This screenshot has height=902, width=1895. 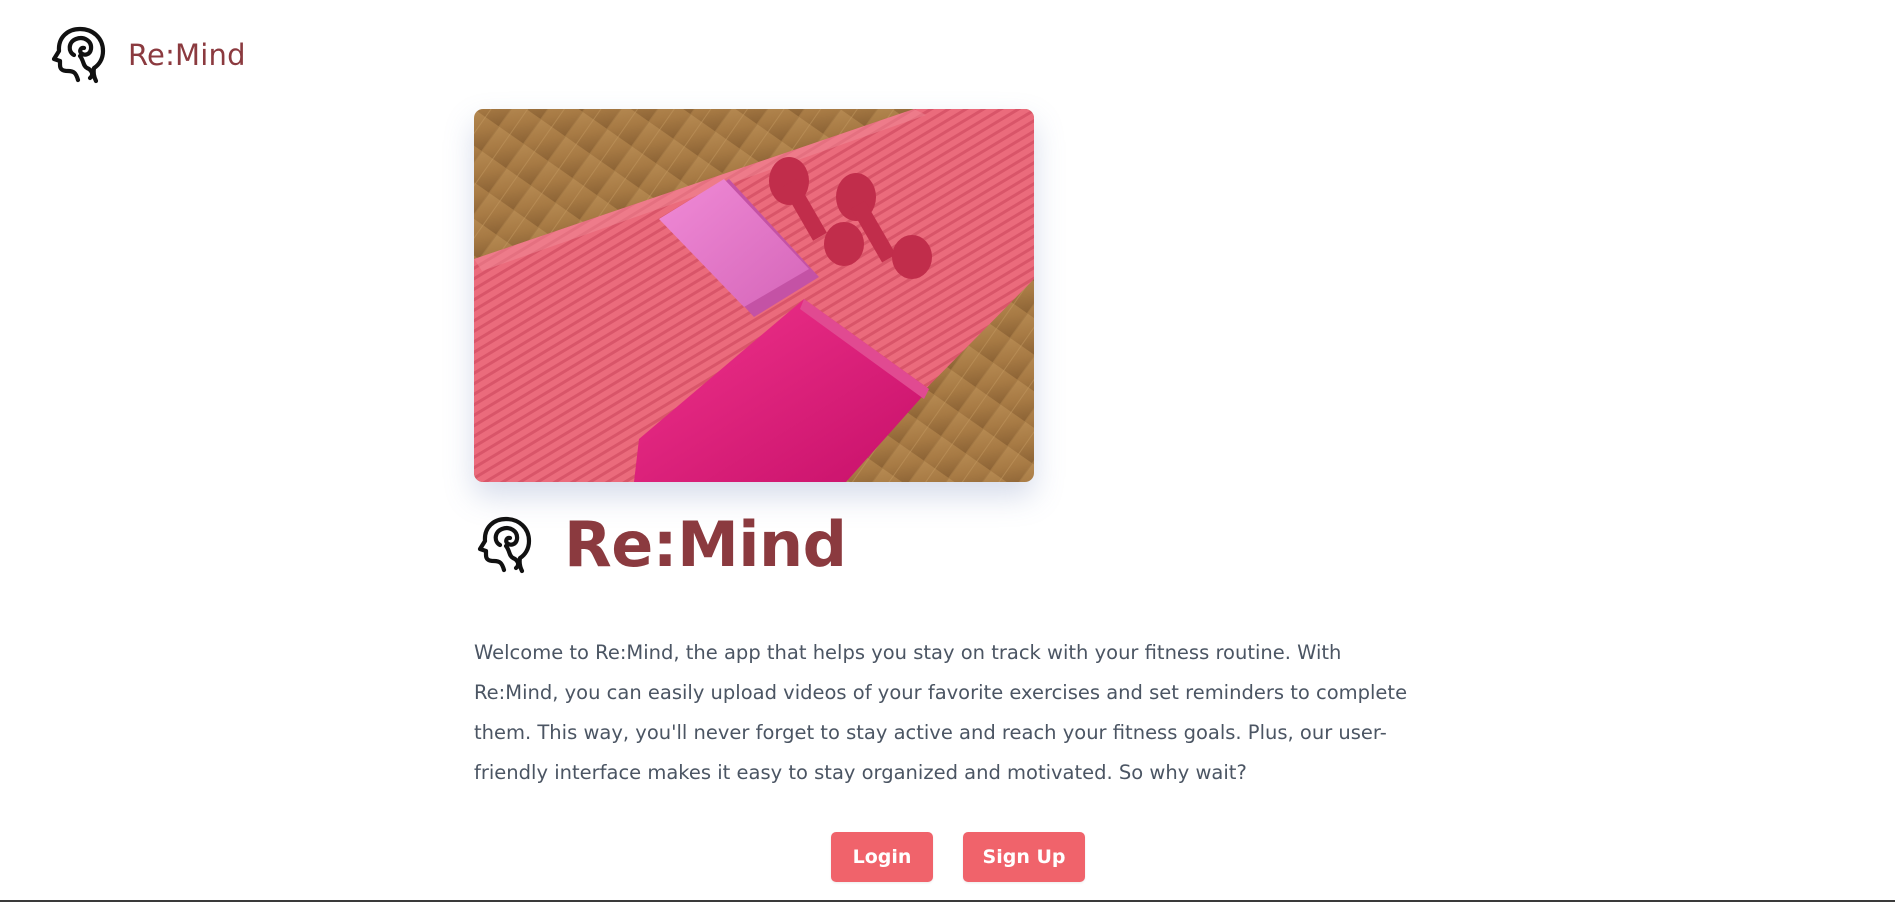 I want to click on site-header: Re:Mind, so click(x=147, y=55).